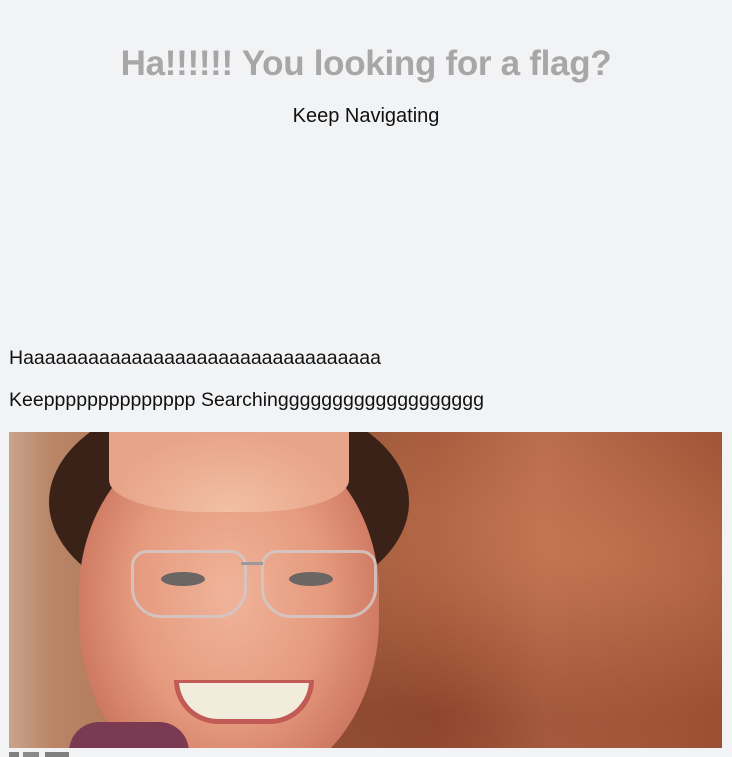 Image resolution: width=732 pixels, height=757 pixels. What do you see at coordinates (54, 754) in the screenshot?
I see `photo-caption-cropped` at bounding box center [54, 754].